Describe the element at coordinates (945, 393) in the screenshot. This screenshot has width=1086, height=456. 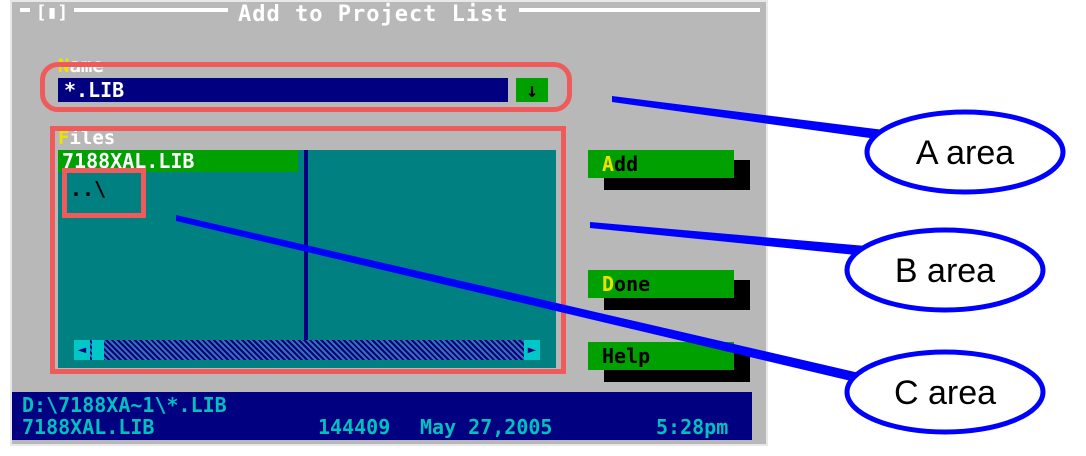
I see `callout-label-c: C area` at that location.